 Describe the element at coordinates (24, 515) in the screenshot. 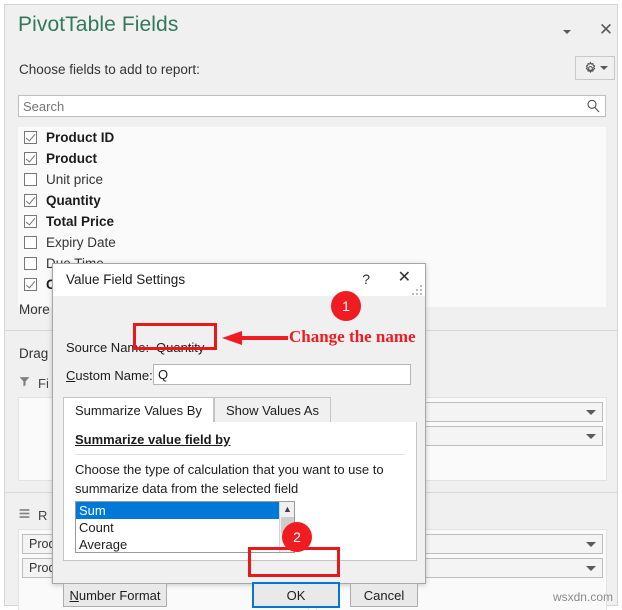

I see `rows-icon` at that location.